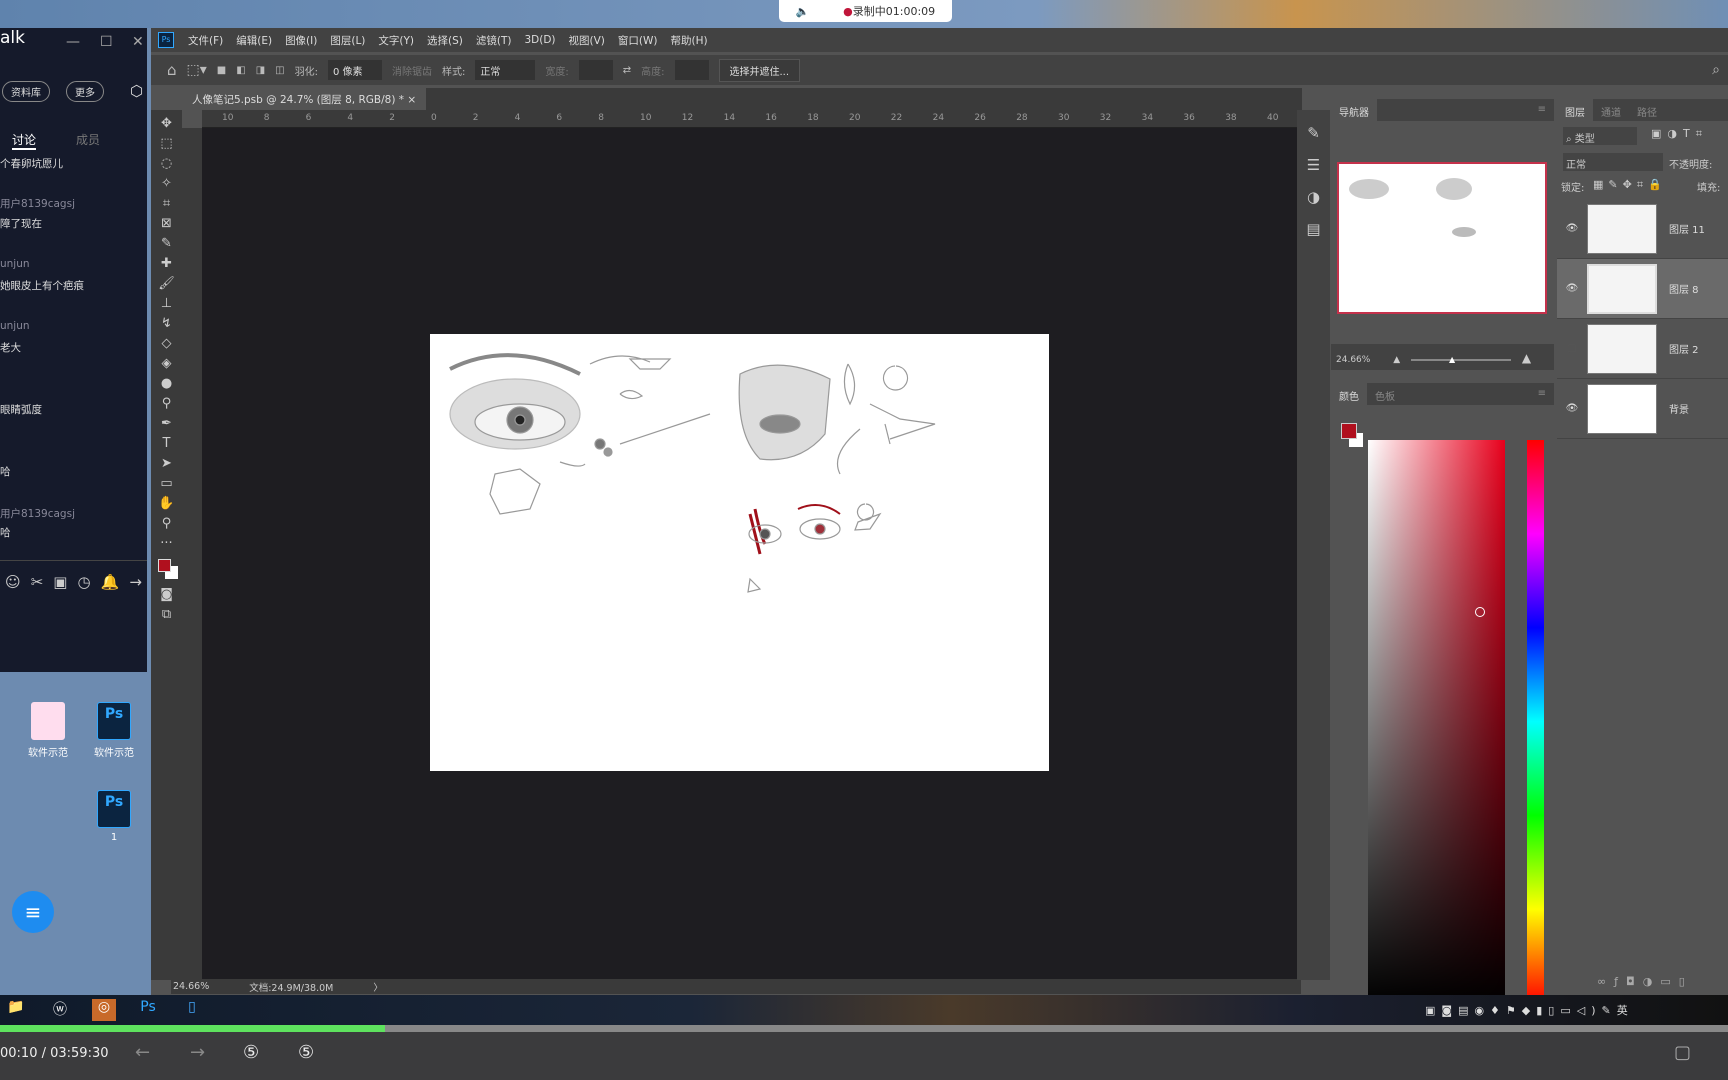  Describe the element at coordinates (412, 70) in the screenshot. I see `antialias-checkbox: 消除锯齿` at that location.